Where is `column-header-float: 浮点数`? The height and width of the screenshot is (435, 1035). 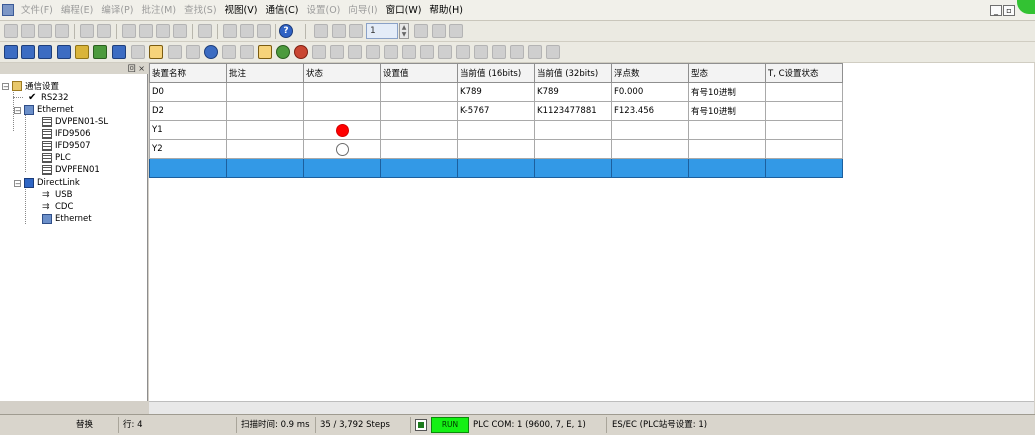
column-header-float: 浮点数 is located at coordinates (650, 73).